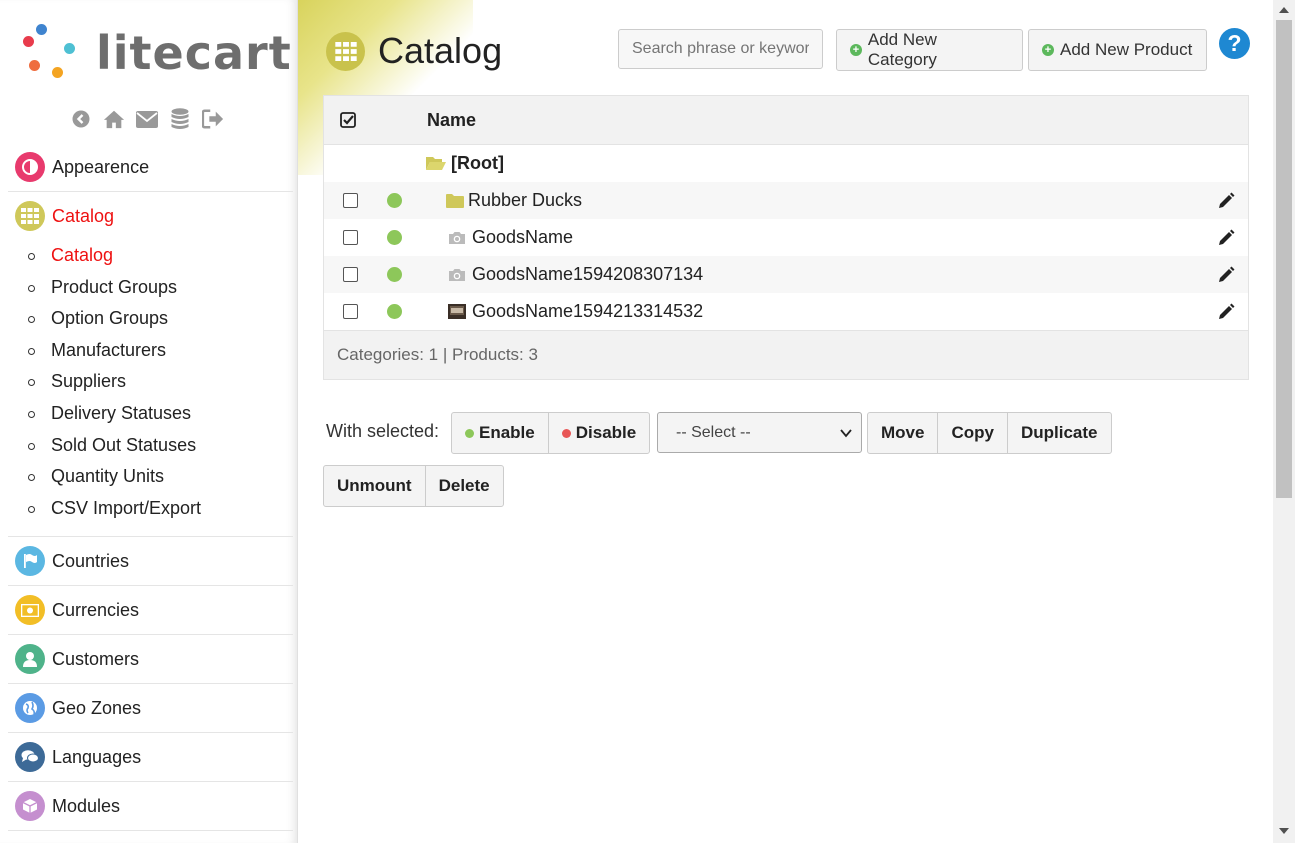 This screenshot has width=1295, height=843. I want to click on table-row: GoodsName, so click(786, 237).